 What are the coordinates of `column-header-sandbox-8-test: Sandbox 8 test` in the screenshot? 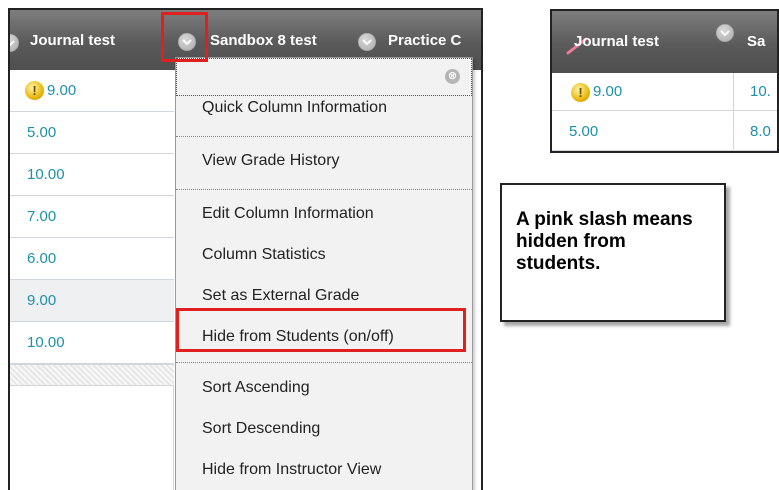 It's located at (263, 40).